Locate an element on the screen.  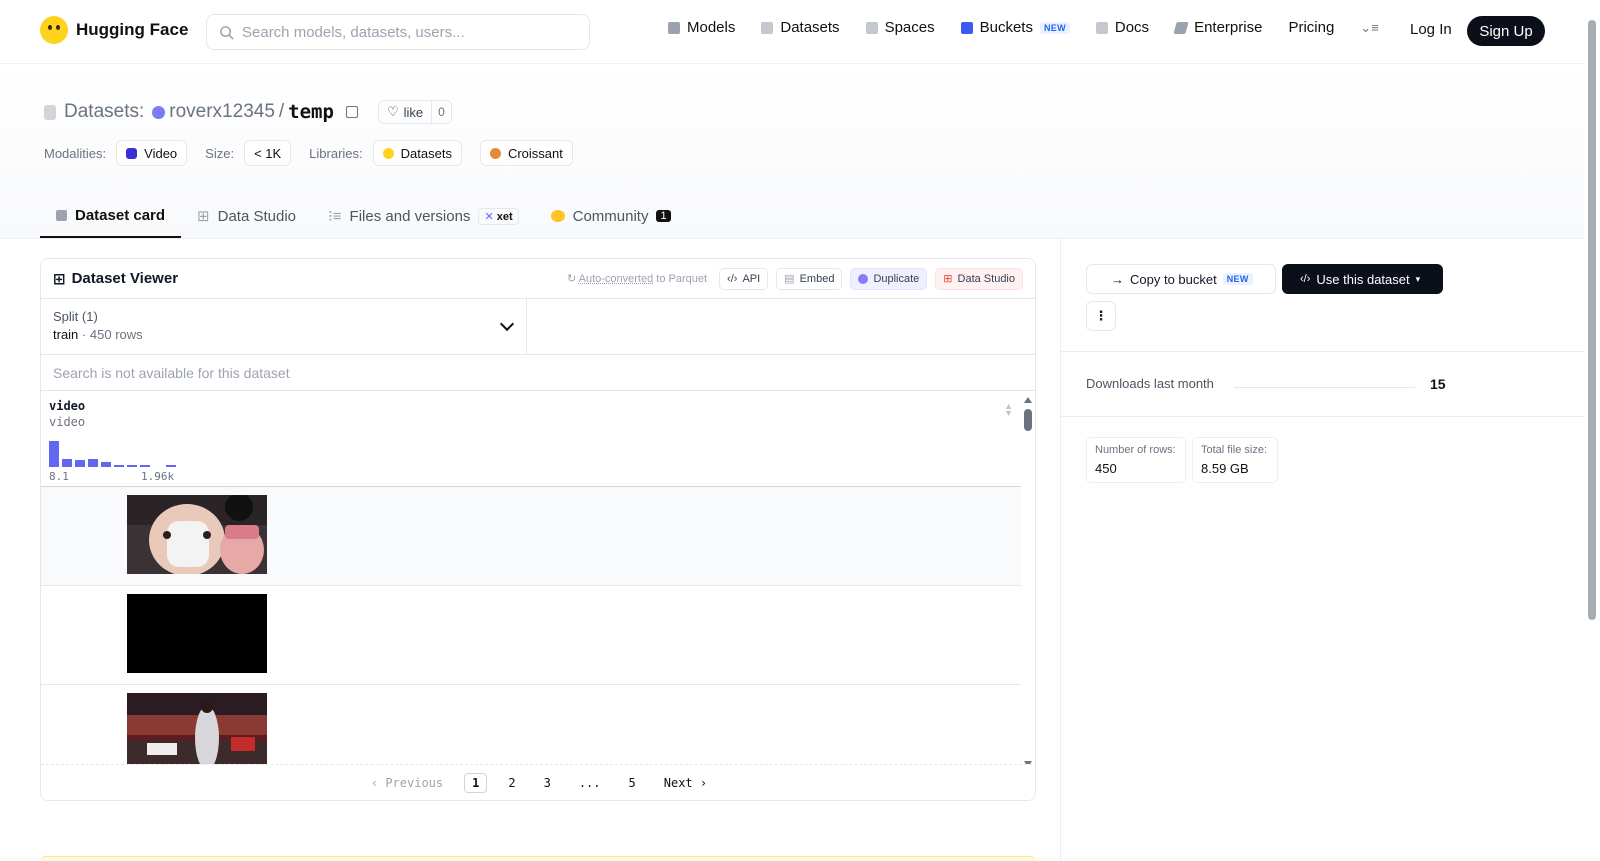
tag-size: < 1K is located at coordinates (268, 153).